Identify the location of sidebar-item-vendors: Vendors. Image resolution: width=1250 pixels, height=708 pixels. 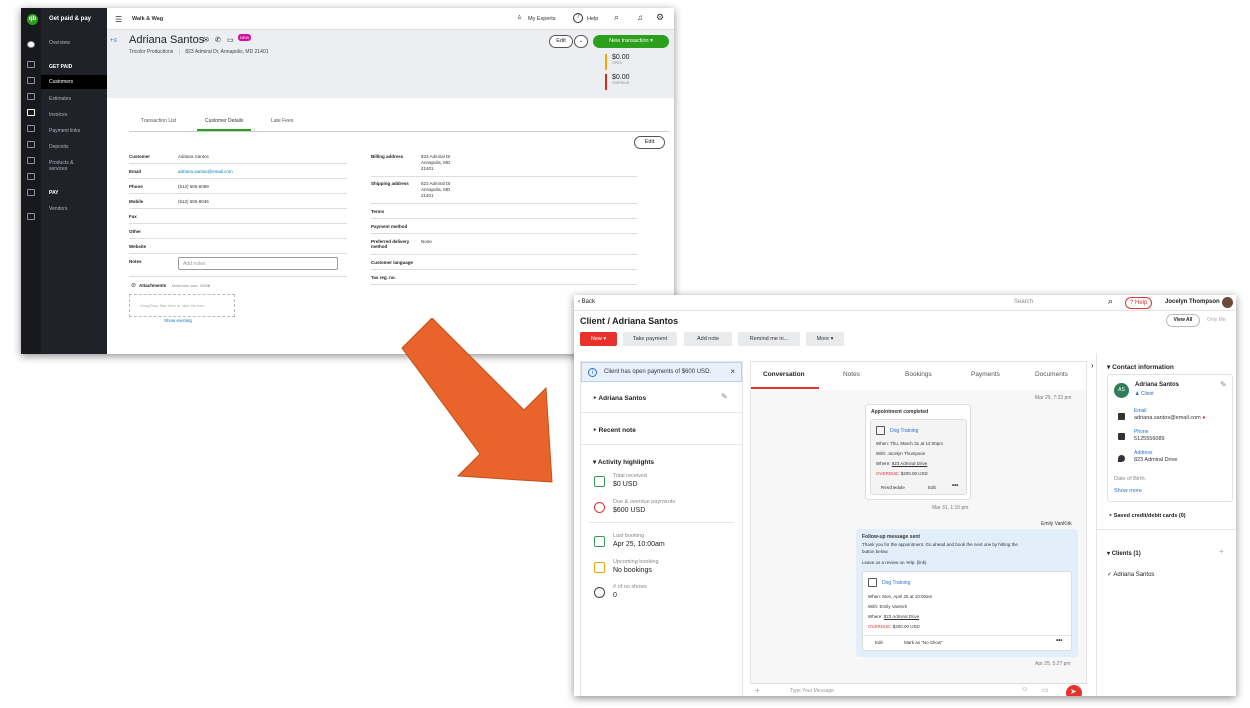
(58, 209).